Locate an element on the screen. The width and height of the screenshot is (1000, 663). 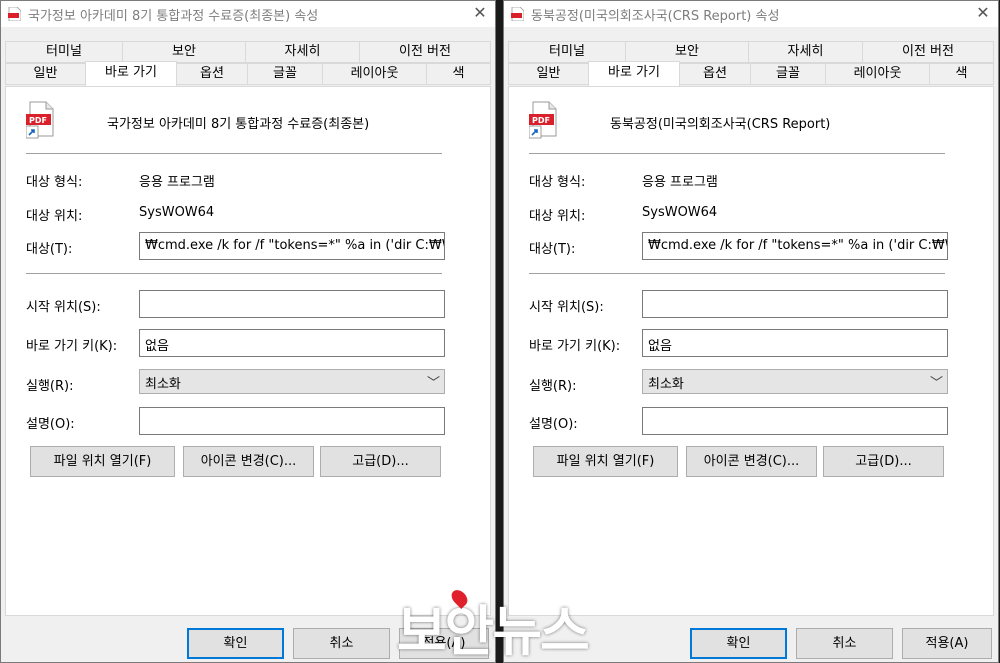
title-bar: 국가정보 아카데미 8기 통합과정 수료증(최종본) 속성 ✕ is located at coordinates (248, 14).